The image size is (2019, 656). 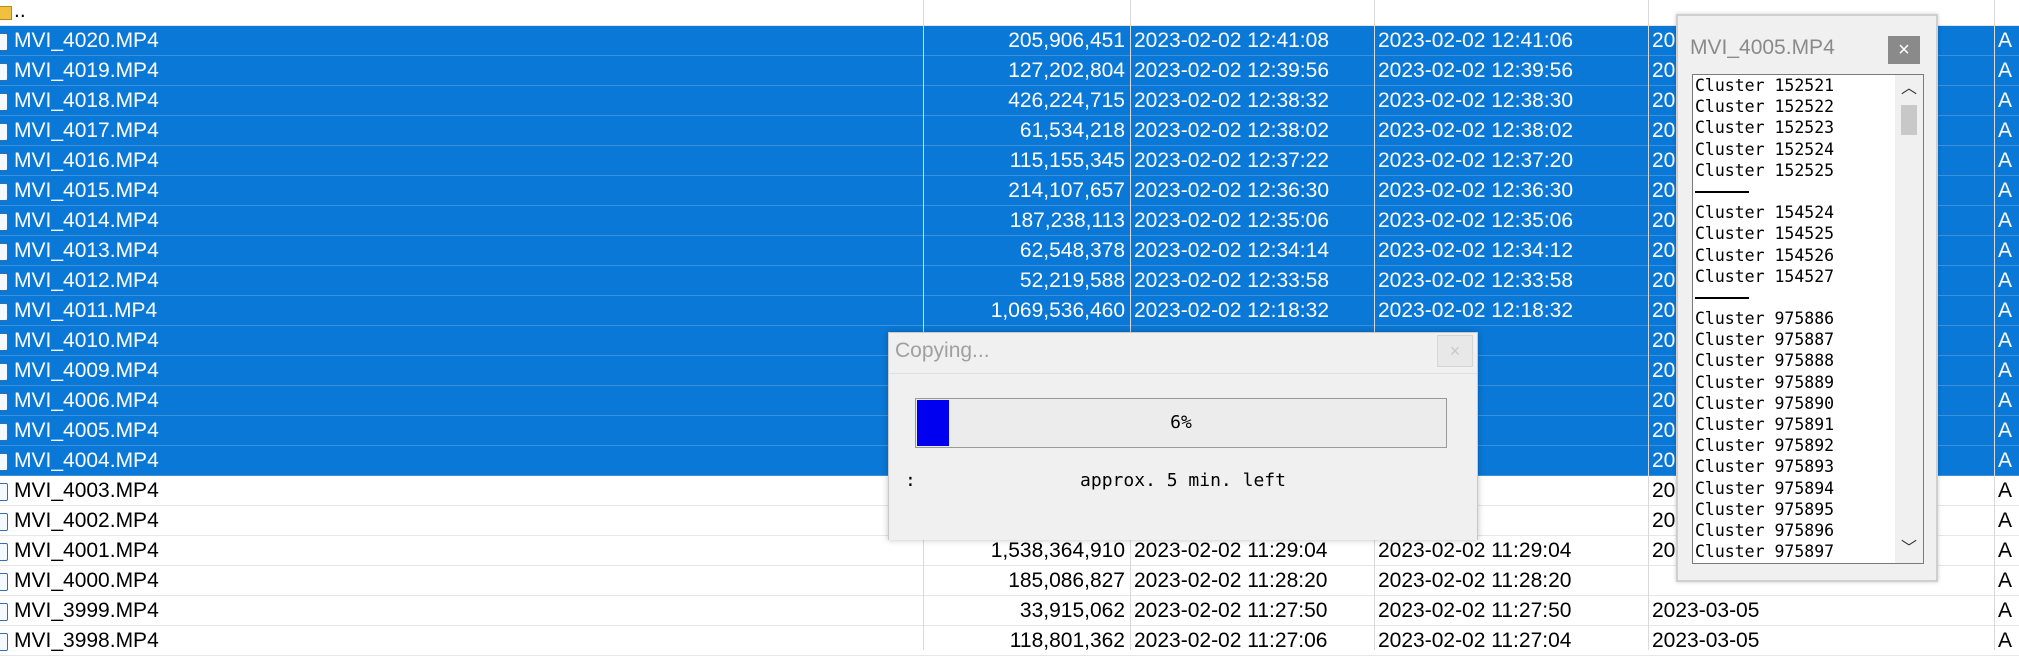 I want to click on cluster-entry: Cluster 975895, so click(x=1795, y=509).